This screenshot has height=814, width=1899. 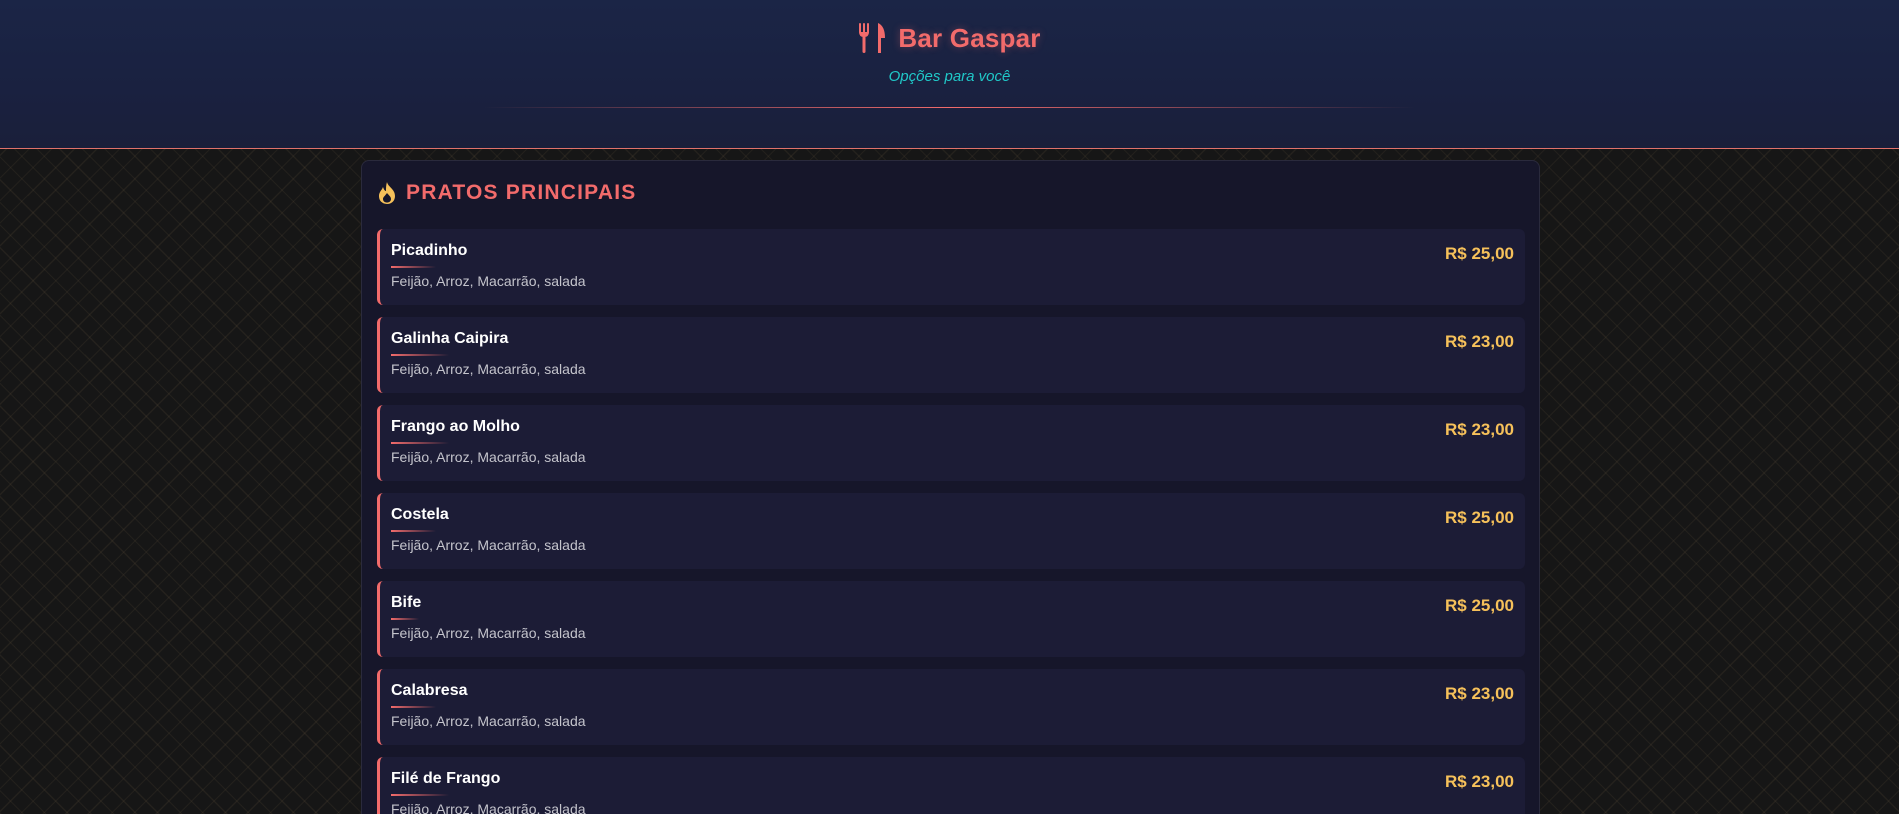 I want to click on app-title: Bar Gaspar, so click(x=969, y=37).